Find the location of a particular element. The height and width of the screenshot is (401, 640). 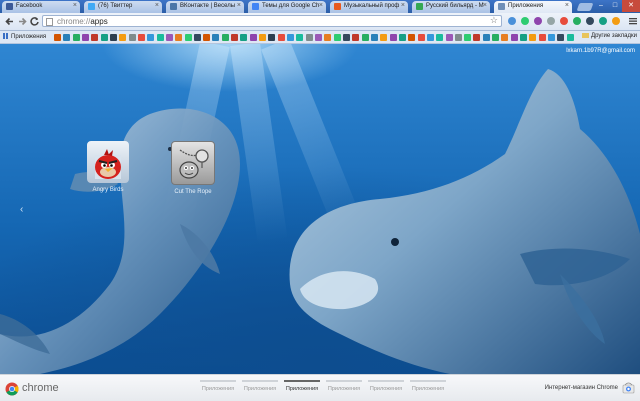

web-store-icon is located at coordinates (628, 387).